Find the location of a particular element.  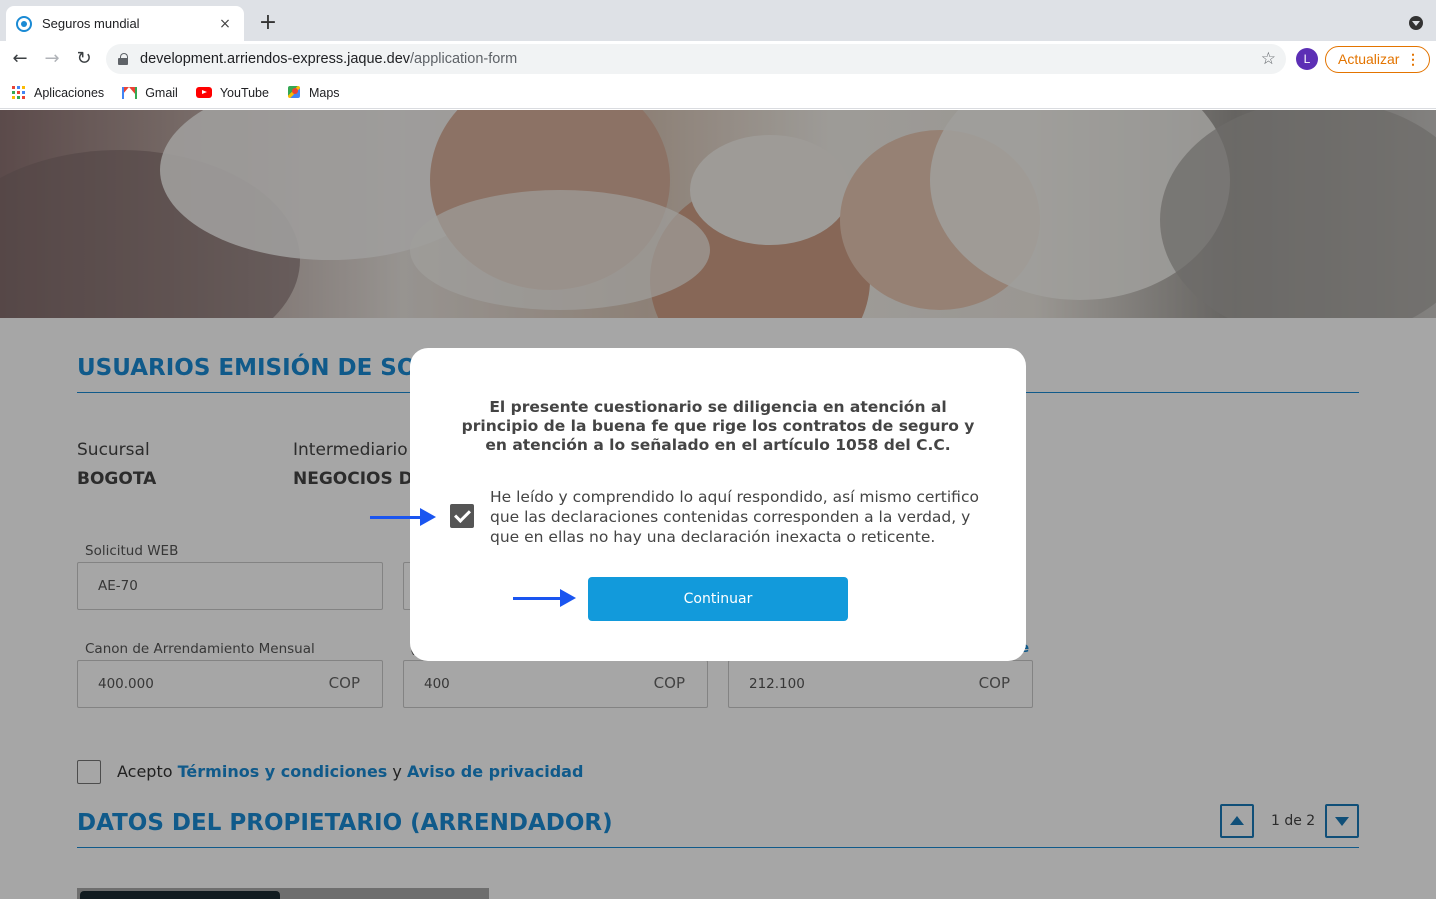

tab-search-icon is located at coordinates (1416, 23).